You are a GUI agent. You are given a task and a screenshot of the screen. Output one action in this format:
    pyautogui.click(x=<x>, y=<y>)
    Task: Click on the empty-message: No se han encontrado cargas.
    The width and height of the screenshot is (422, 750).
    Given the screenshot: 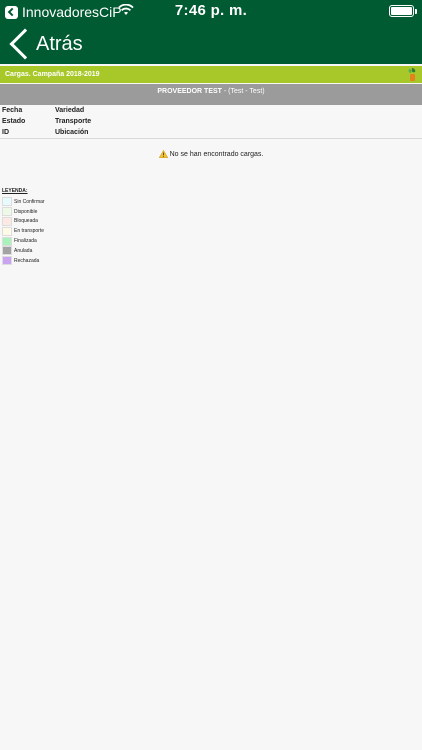 What is the action you would take?
    pyautogui.click(x=216, y=154)
    